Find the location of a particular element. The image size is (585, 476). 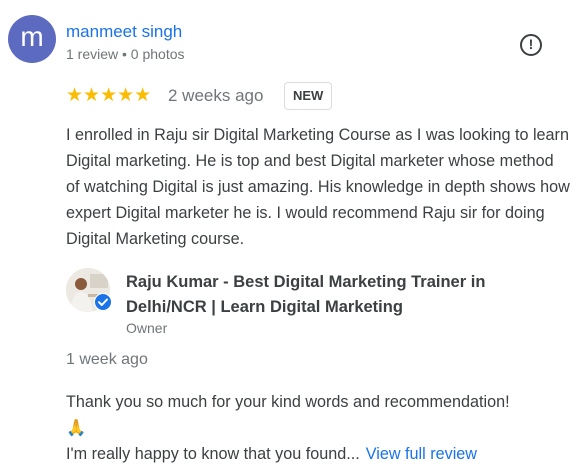

reviewer-avatar: m is located at coordinates (32, 39).